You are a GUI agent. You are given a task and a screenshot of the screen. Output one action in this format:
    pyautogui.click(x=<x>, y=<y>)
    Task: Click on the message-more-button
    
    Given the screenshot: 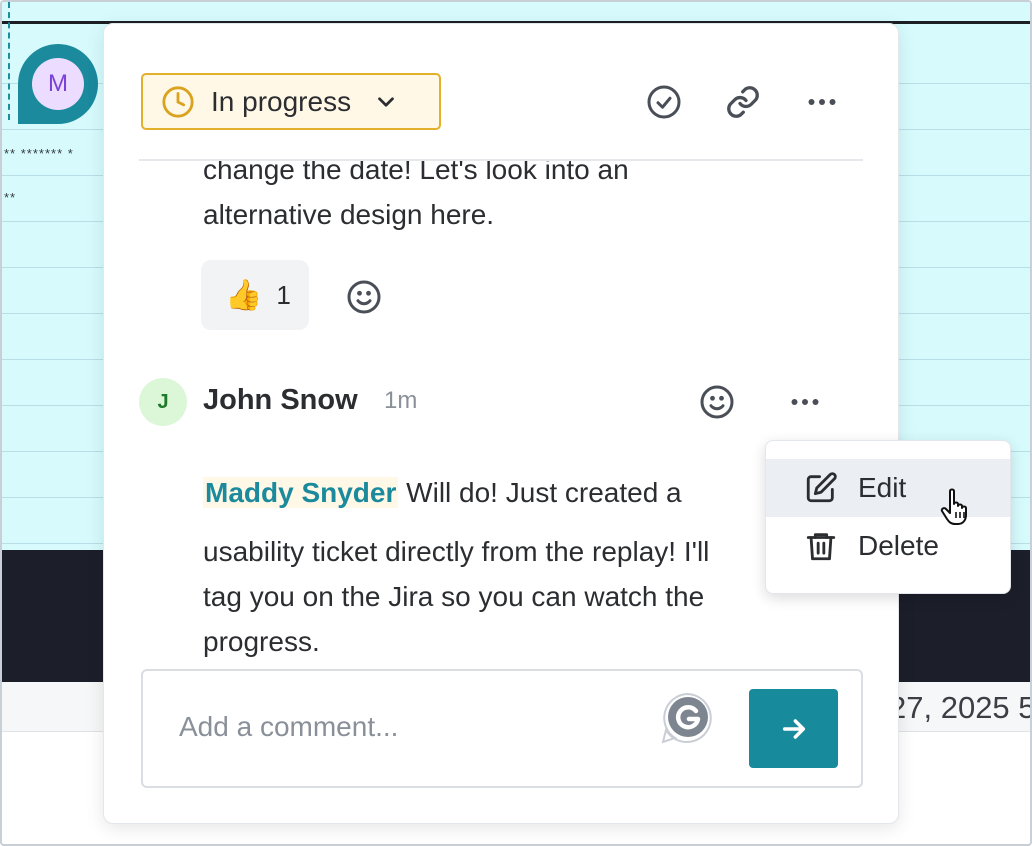 What is the action you would take?
    pyautogui.click(x=805, y=402)
    